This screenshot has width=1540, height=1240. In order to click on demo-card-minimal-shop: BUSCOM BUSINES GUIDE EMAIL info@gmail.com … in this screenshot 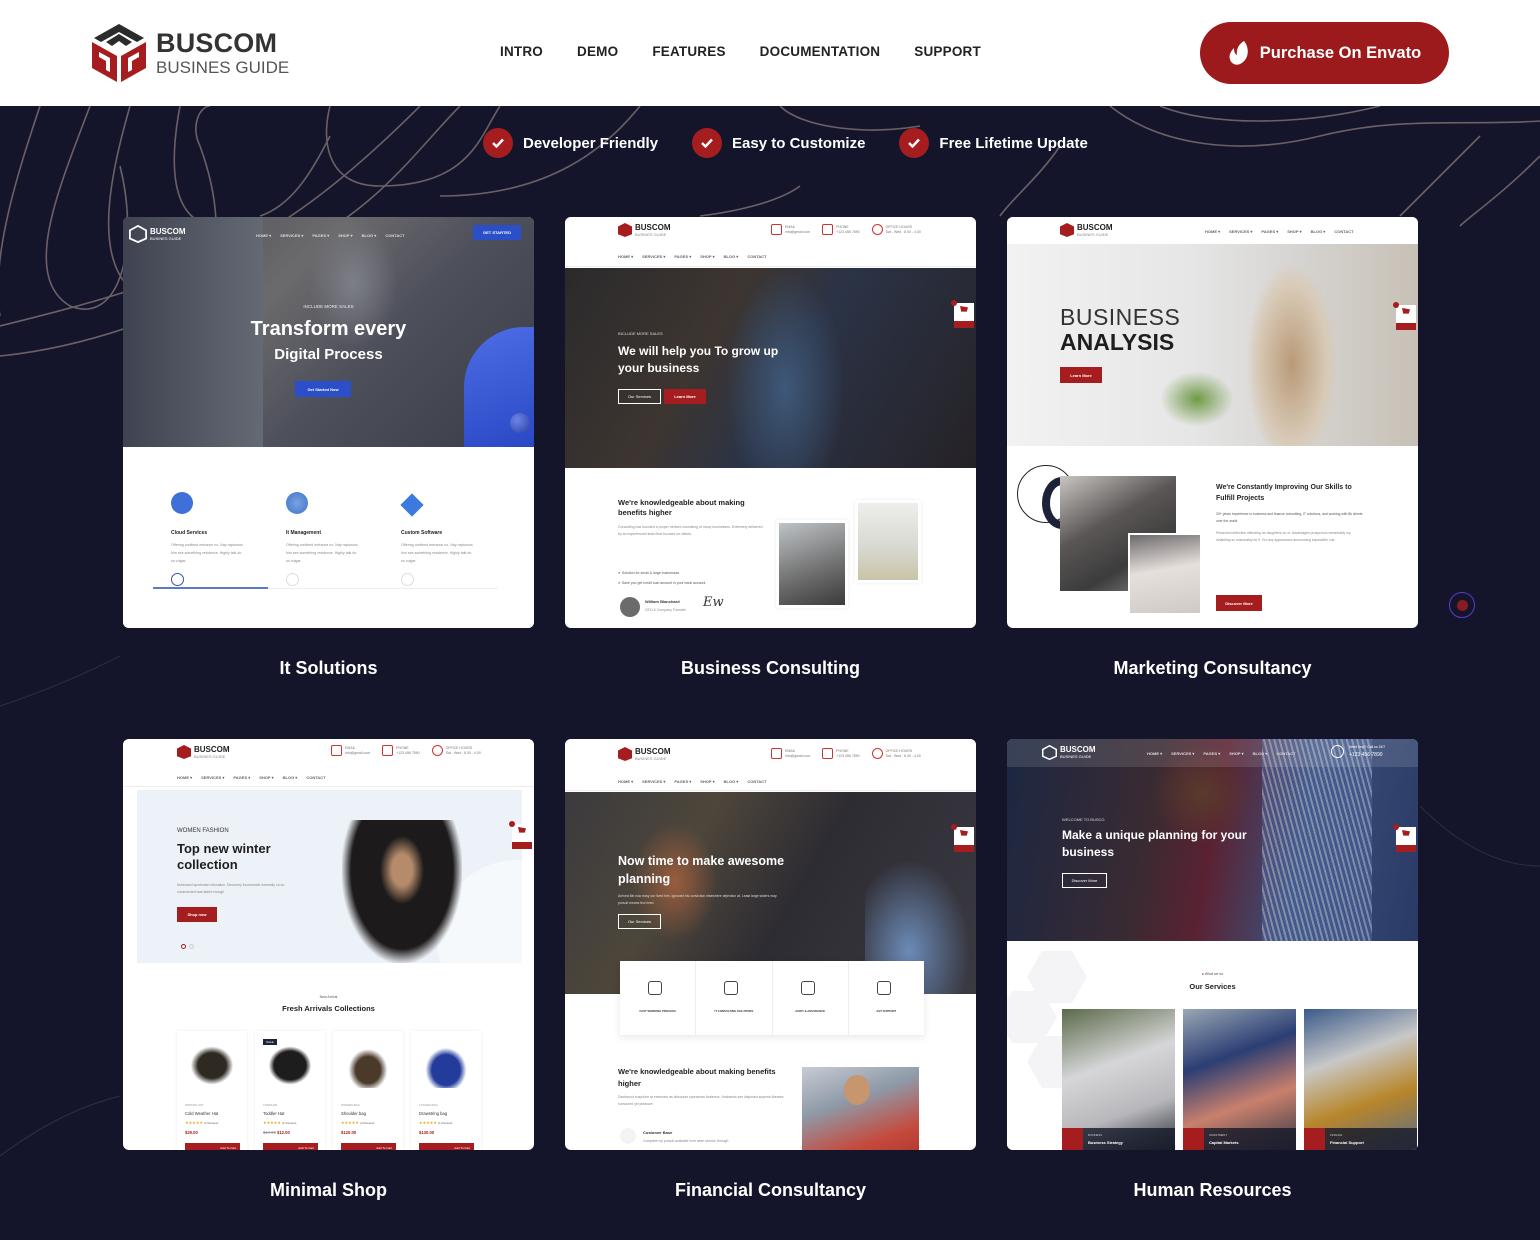, I will do `click(328, 944)`.